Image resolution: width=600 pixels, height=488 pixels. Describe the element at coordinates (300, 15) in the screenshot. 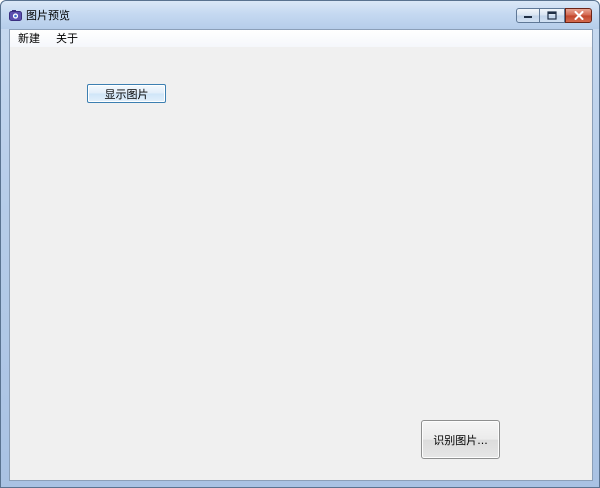

I see `title-bar: 图片预览` at that location.